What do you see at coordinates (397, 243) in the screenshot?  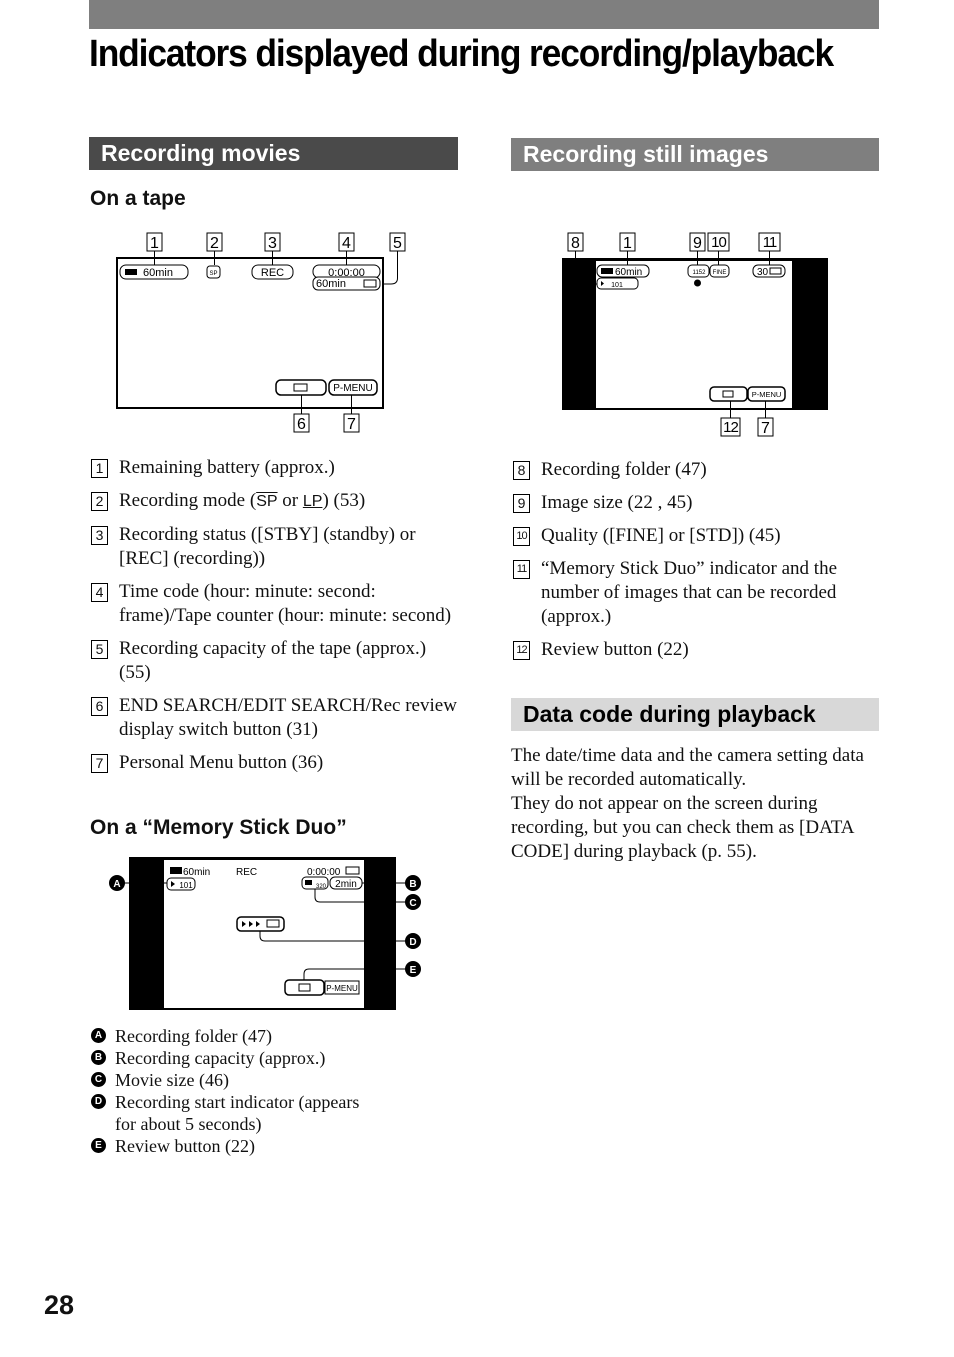 I see `svg-text: 5` at bounding box center [397, 243].